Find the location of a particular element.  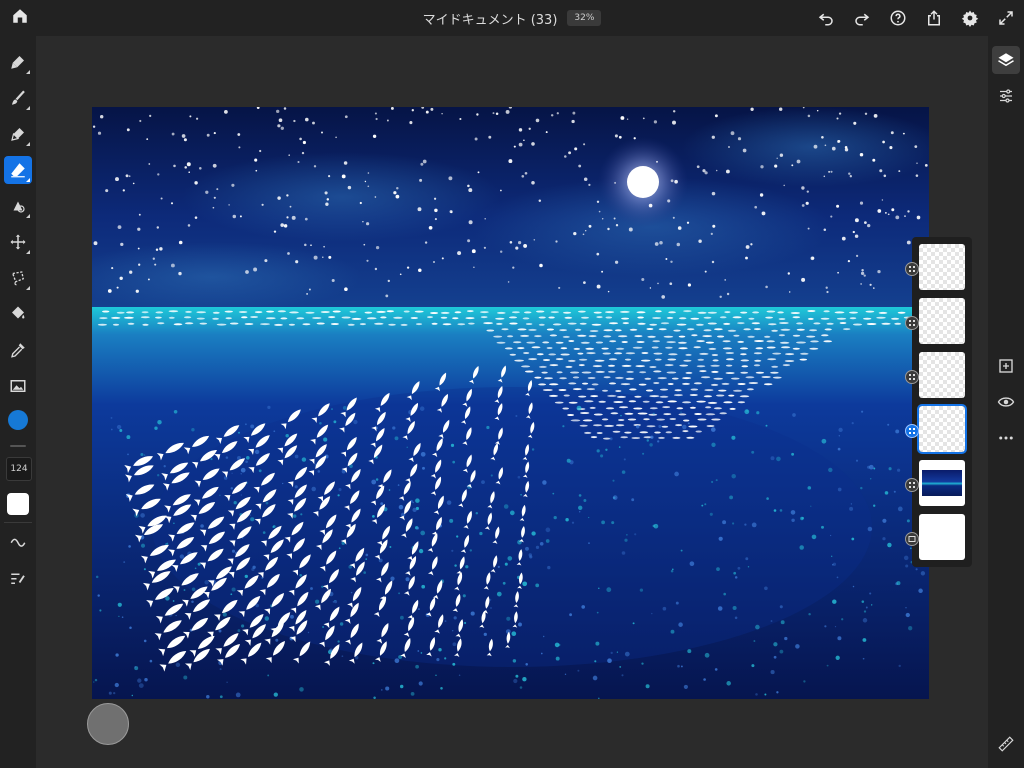

smudge-tool is located at coordinates (18, 206).